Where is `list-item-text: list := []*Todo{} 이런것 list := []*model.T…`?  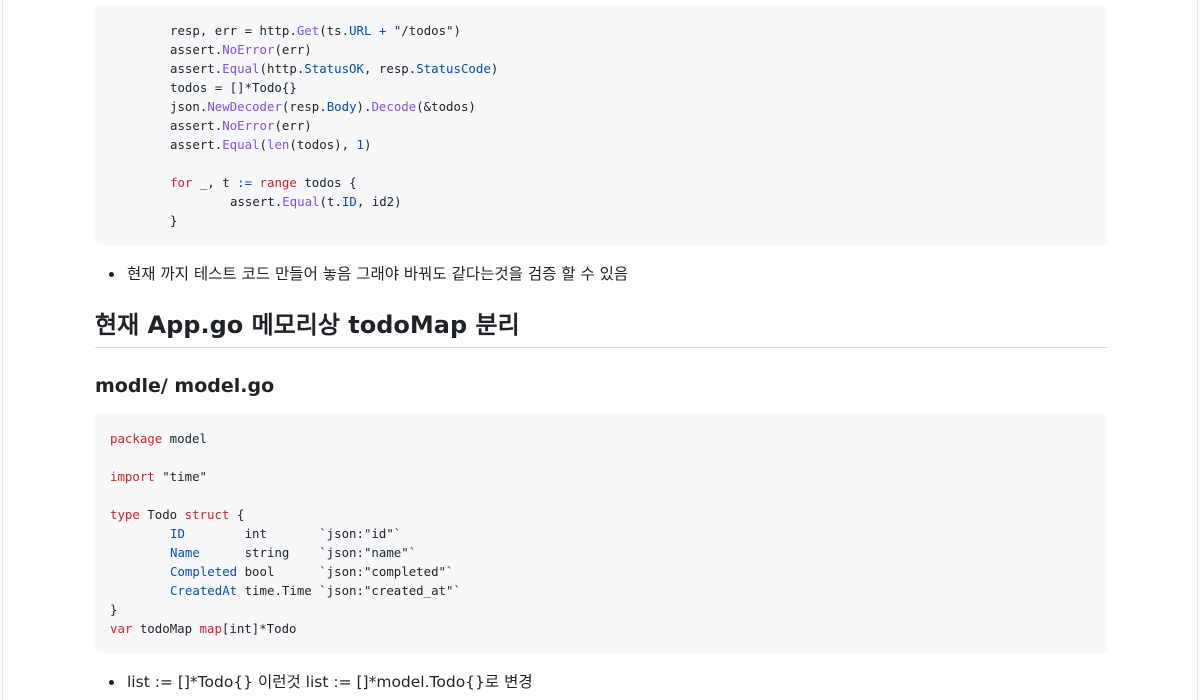 list-item-text: list := []*Todo{} 이런것 list := []*model.T… is located at coordinates (330, 682).